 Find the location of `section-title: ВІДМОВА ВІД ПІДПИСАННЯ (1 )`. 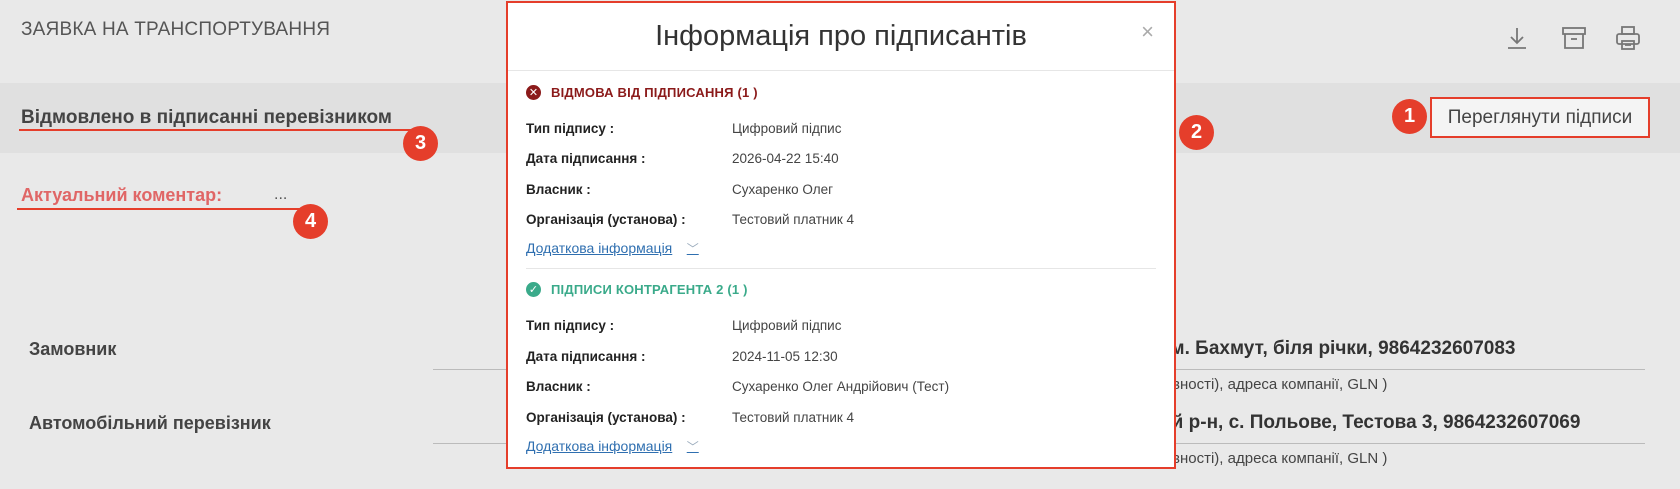

section-title: ВІДМОВА ВІД ПІДПИСАННЯ (1 ) is located at coordinates (654, 92).